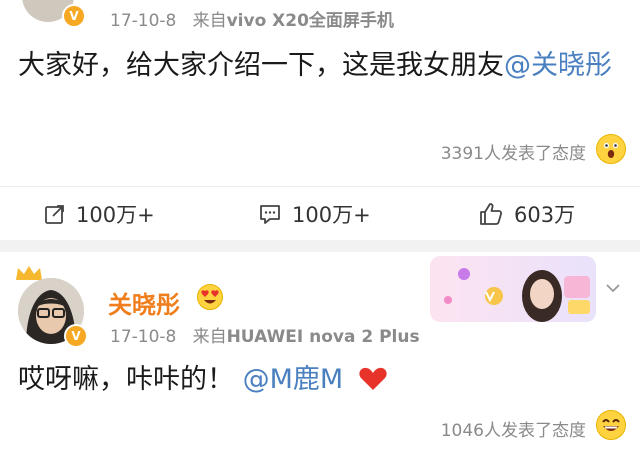  What do you see at coordinates (144, 302) in the screenshot?
I see `username: 关晓彤` at bounding box center [144, 302].